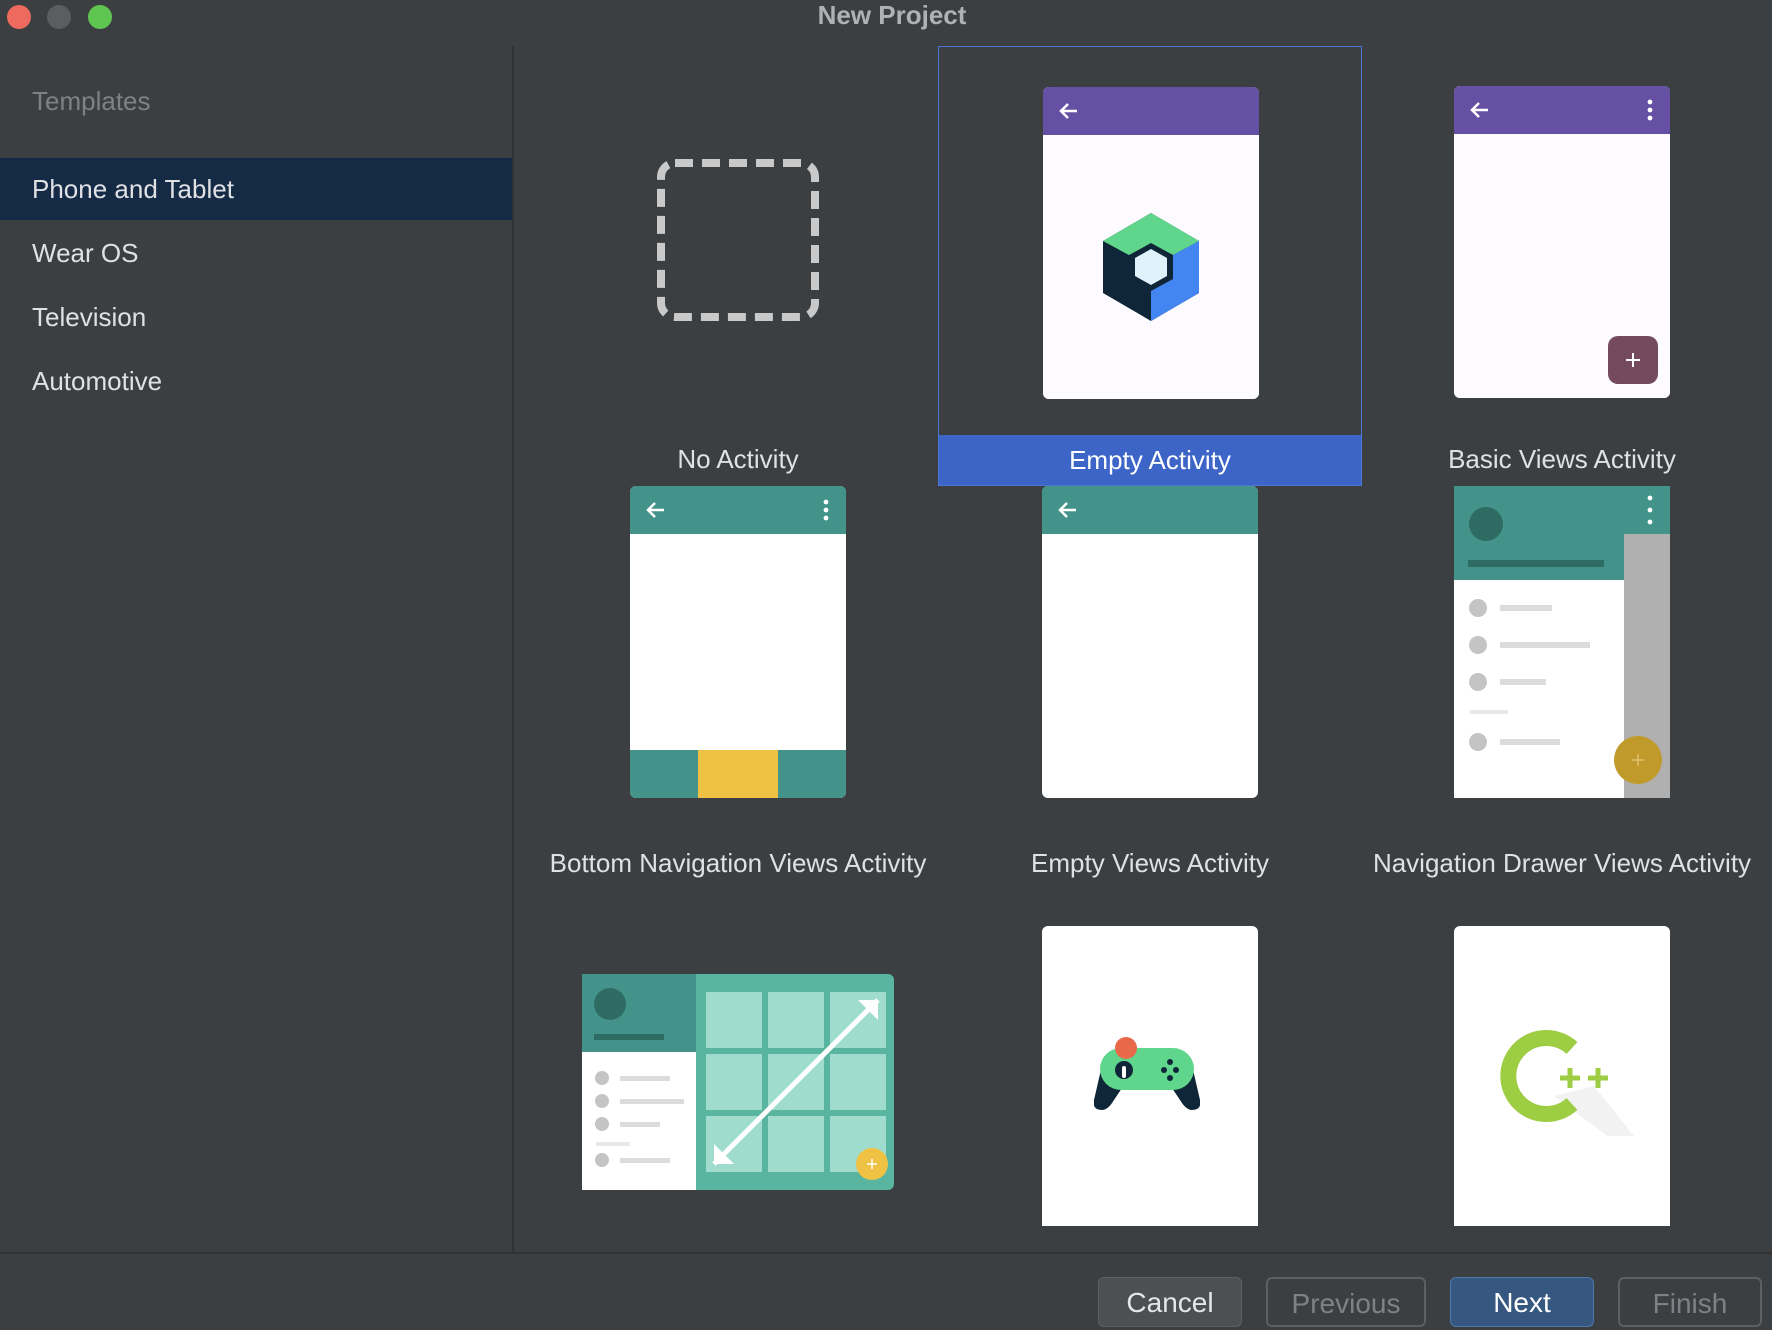 The image size is (1772, 1330). Describe the element at coordinates (1170, 1302) in the screenshot. I see `cancel-button: Cancel` at that location.